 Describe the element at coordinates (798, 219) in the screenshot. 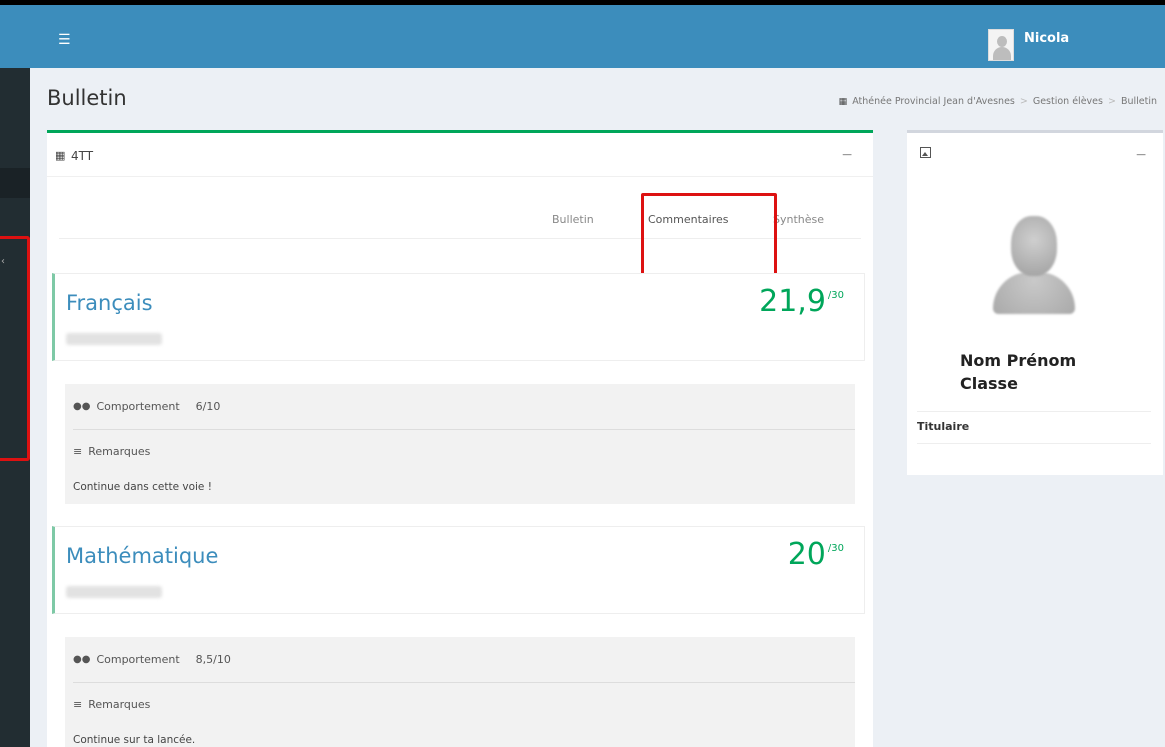

I see `tab-synthese: Synthèse` at that location.